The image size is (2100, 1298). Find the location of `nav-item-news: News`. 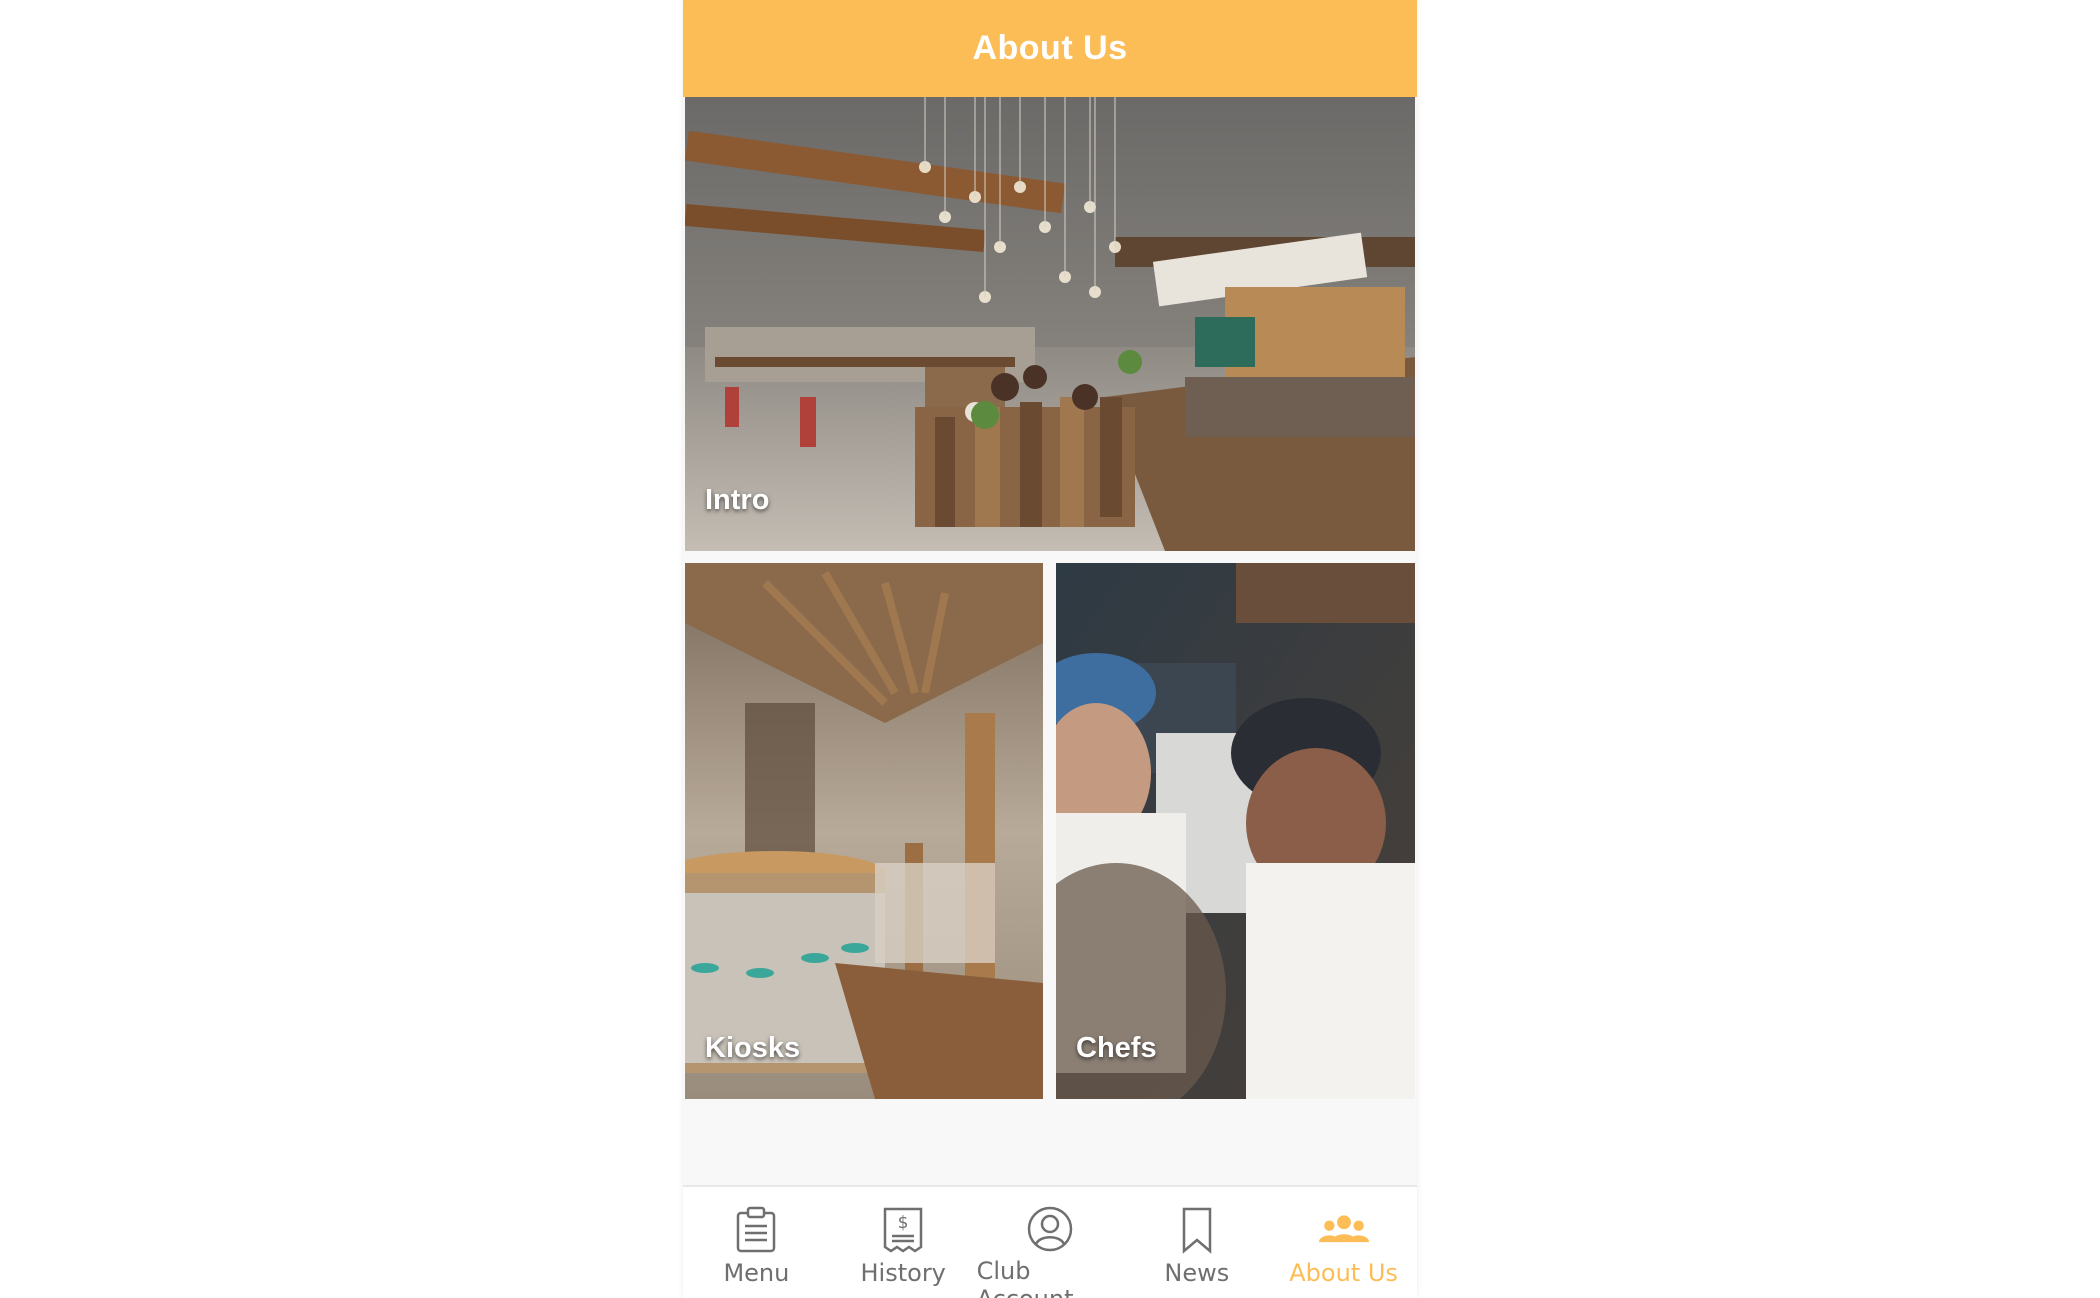

nav-item-news: News is located at coordinates (1196, 1242).